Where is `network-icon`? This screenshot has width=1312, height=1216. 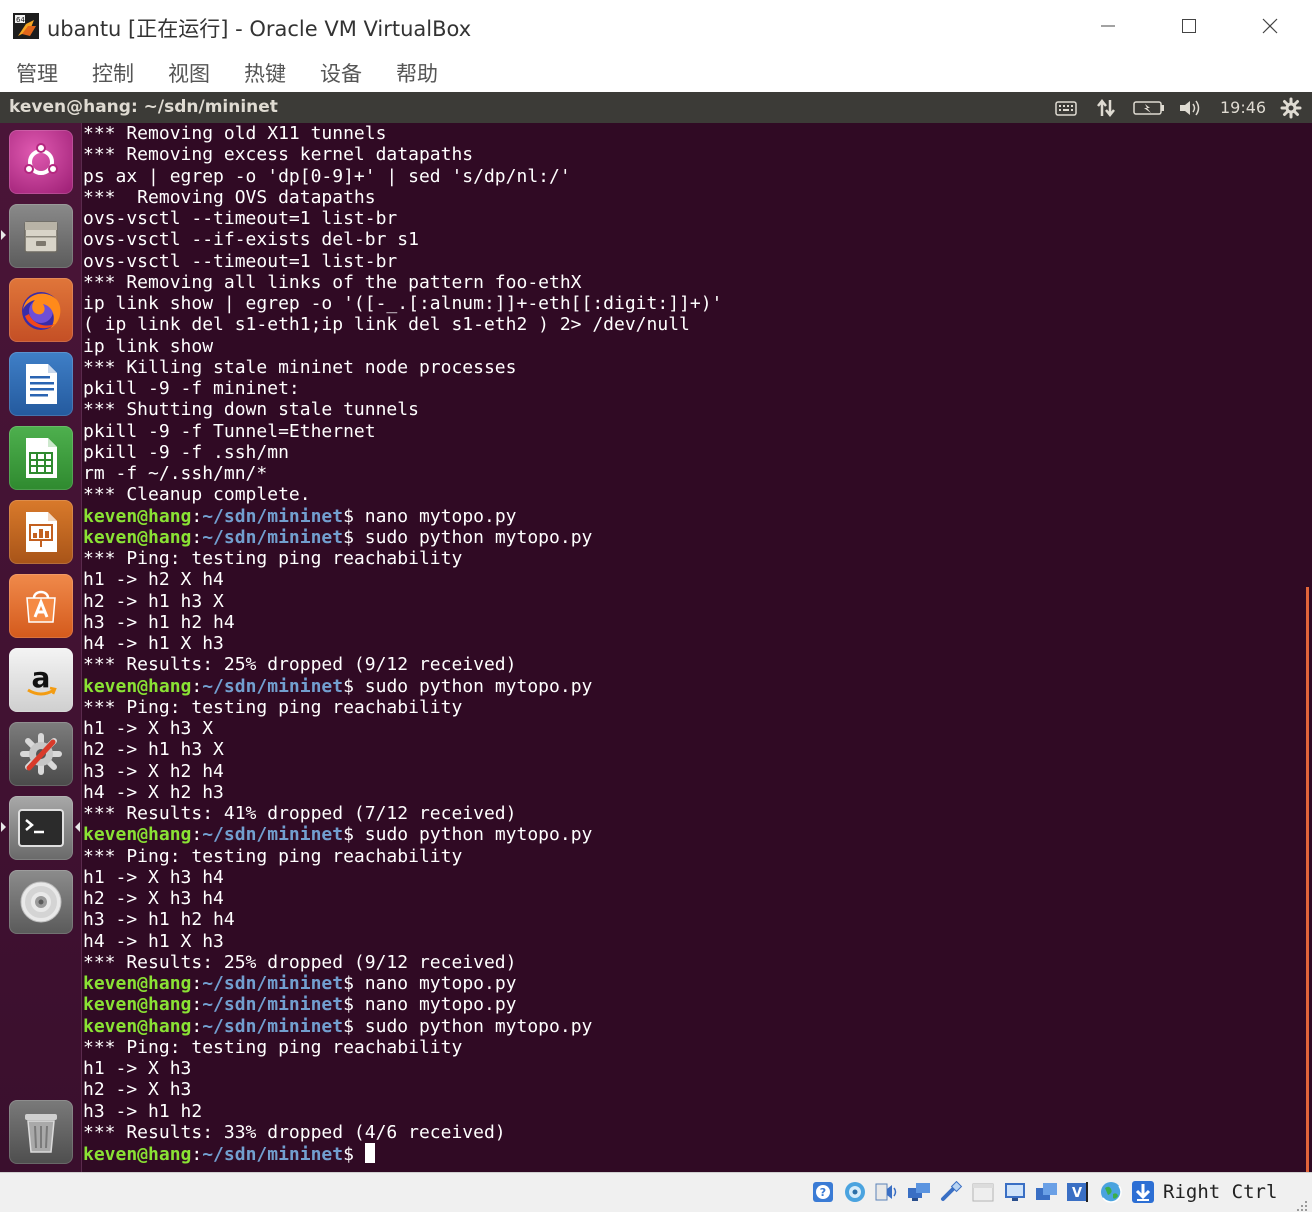
network-icon is located at coordinates (919, 1192).